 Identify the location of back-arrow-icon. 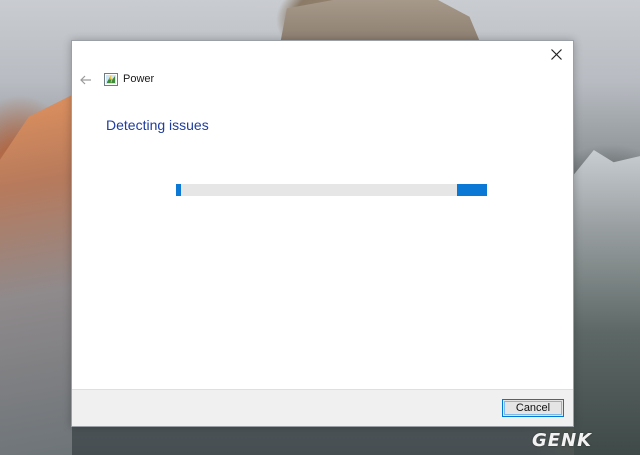
(85, 80).